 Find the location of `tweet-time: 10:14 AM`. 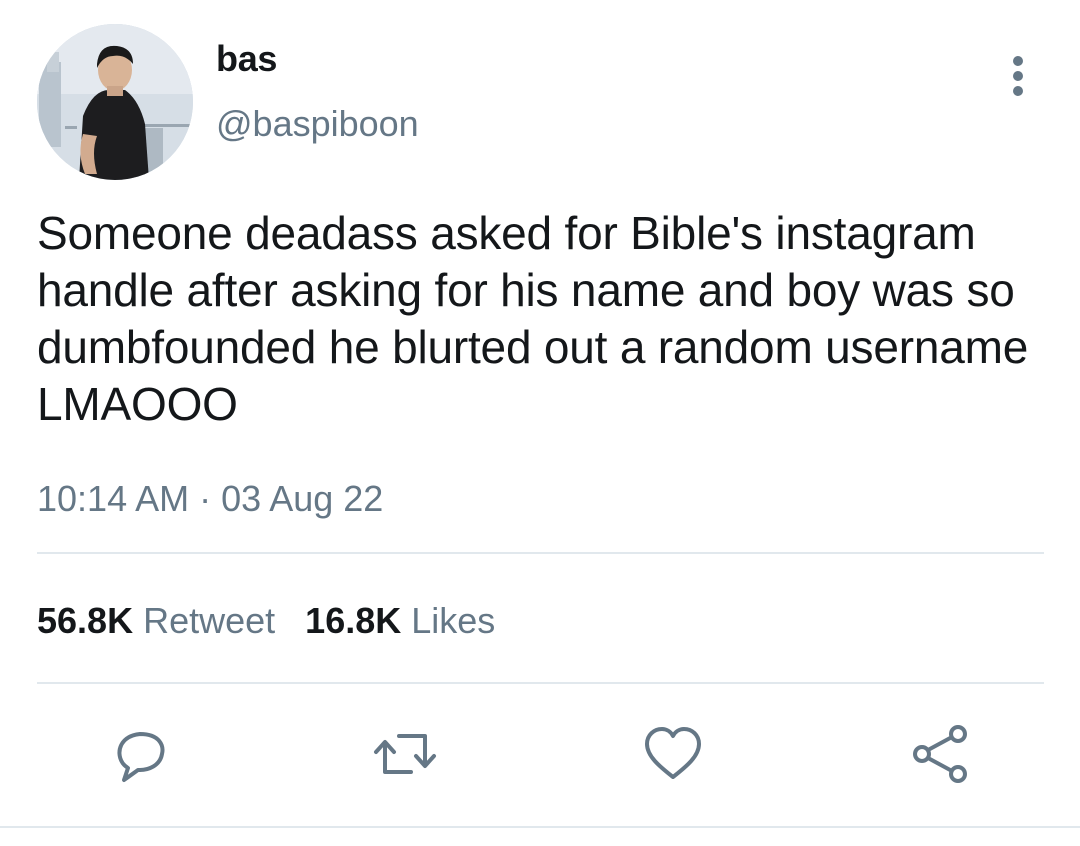

tweet-time: 10:14 AM is located at coordinates (113, 498).